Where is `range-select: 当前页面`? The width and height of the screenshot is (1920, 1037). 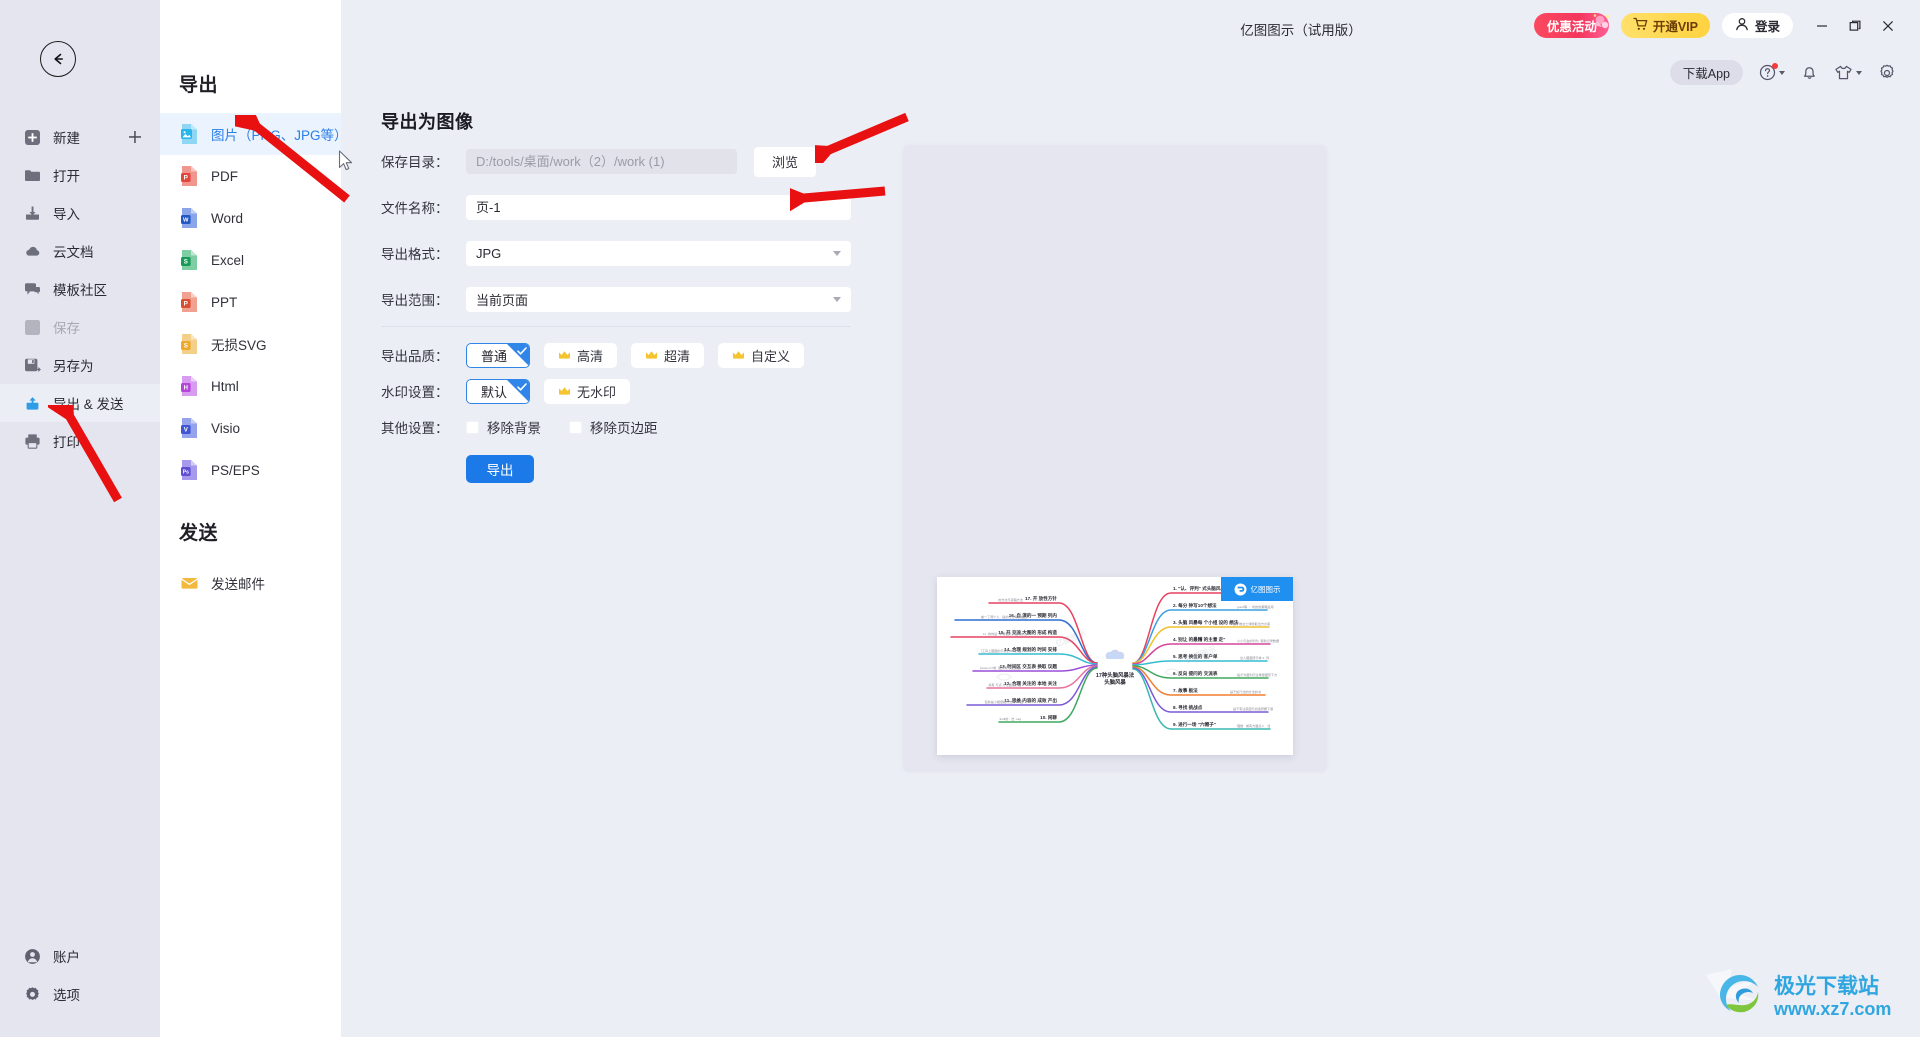 range-select: 当前页面 is located at coordinates (658, 299).